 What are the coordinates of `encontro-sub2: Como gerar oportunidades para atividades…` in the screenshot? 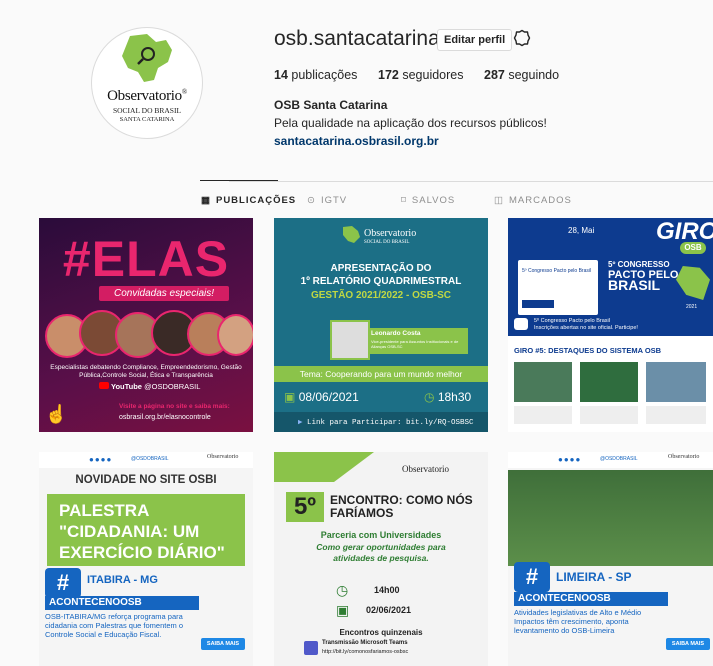 It's located at (381, 552).